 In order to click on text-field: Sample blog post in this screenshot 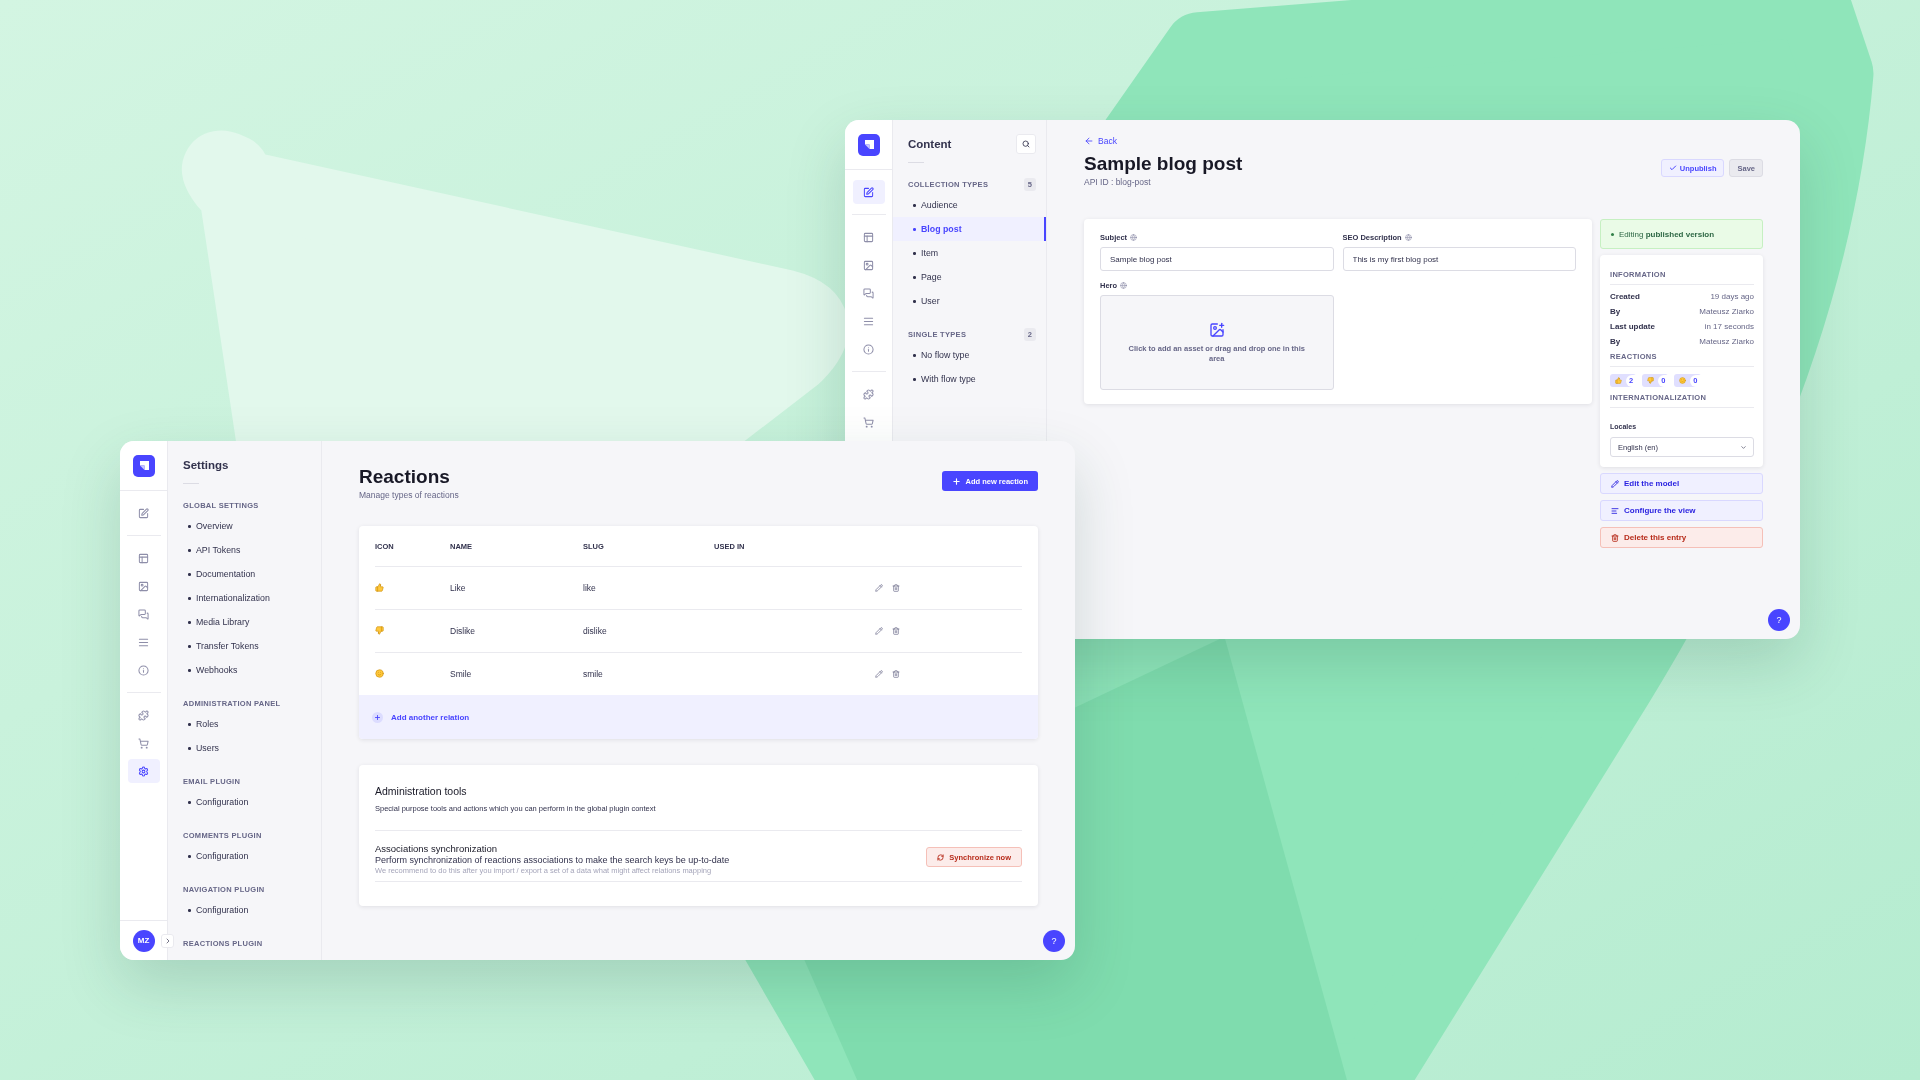, I will do `click(1217, 259)`.